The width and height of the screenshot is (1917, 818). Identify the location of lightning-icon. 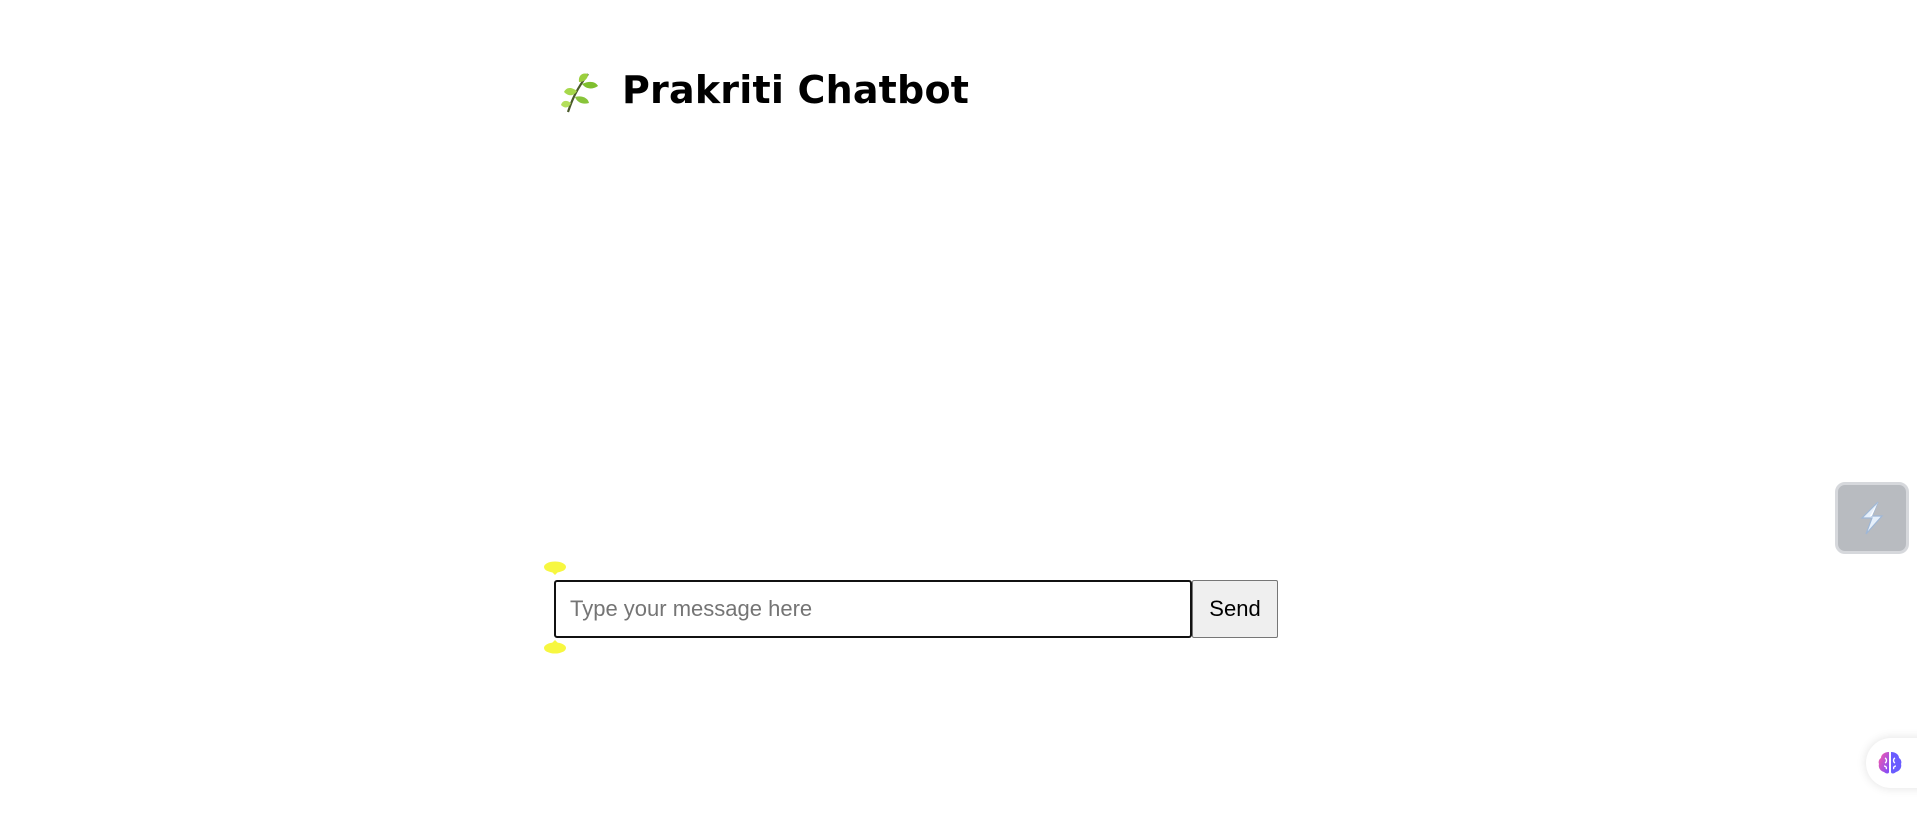
(1872, 518).